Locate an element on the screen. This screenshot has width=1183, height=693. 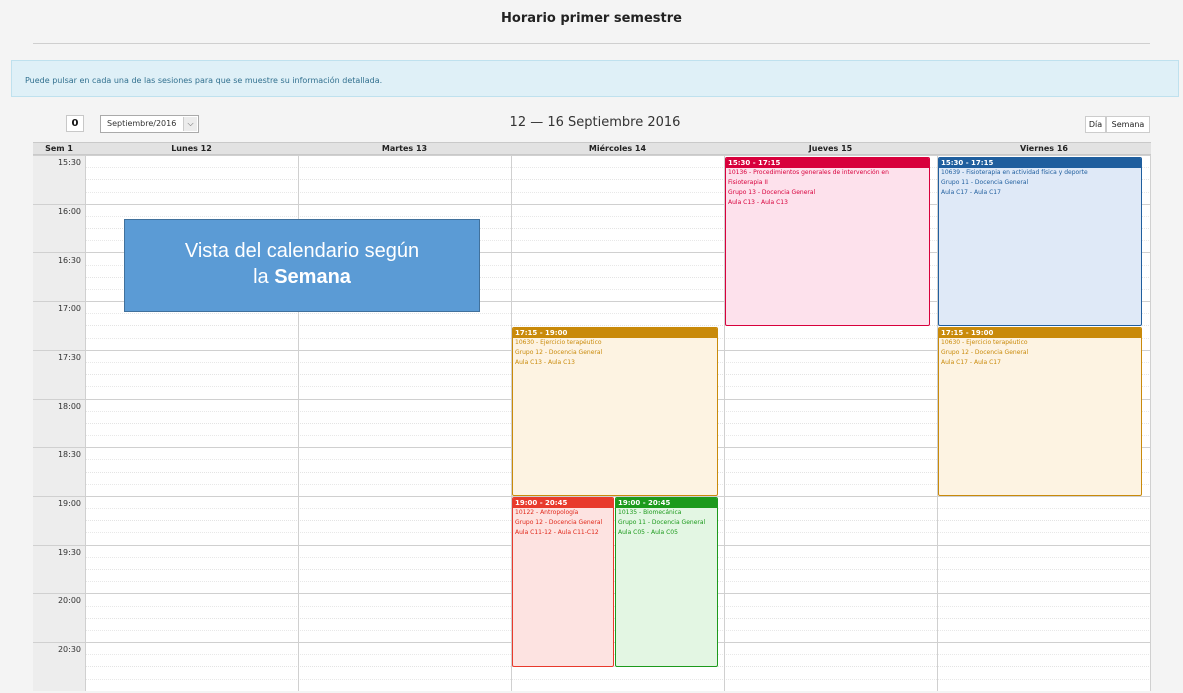
time-label: 20:00 is located at coordinates (69, 600).